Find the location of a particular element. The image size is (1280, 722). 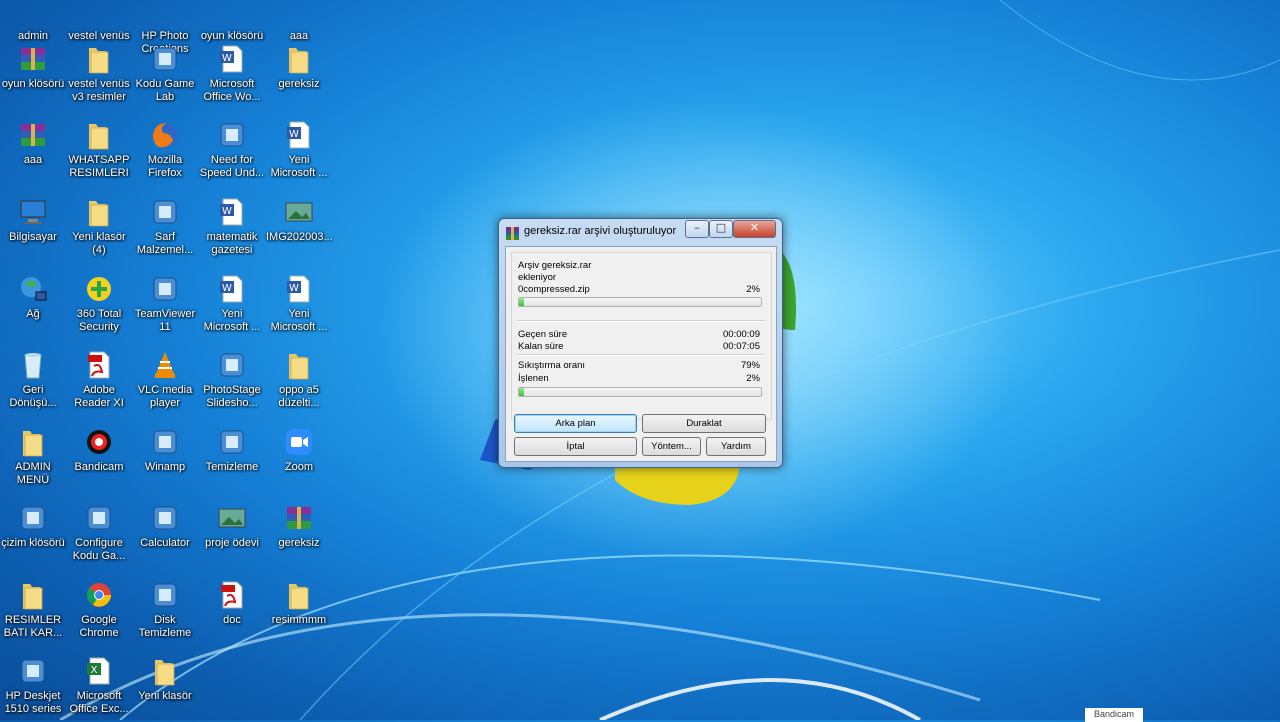

desktop-icon: çizim klösörü is located at coordinates (33, 525).